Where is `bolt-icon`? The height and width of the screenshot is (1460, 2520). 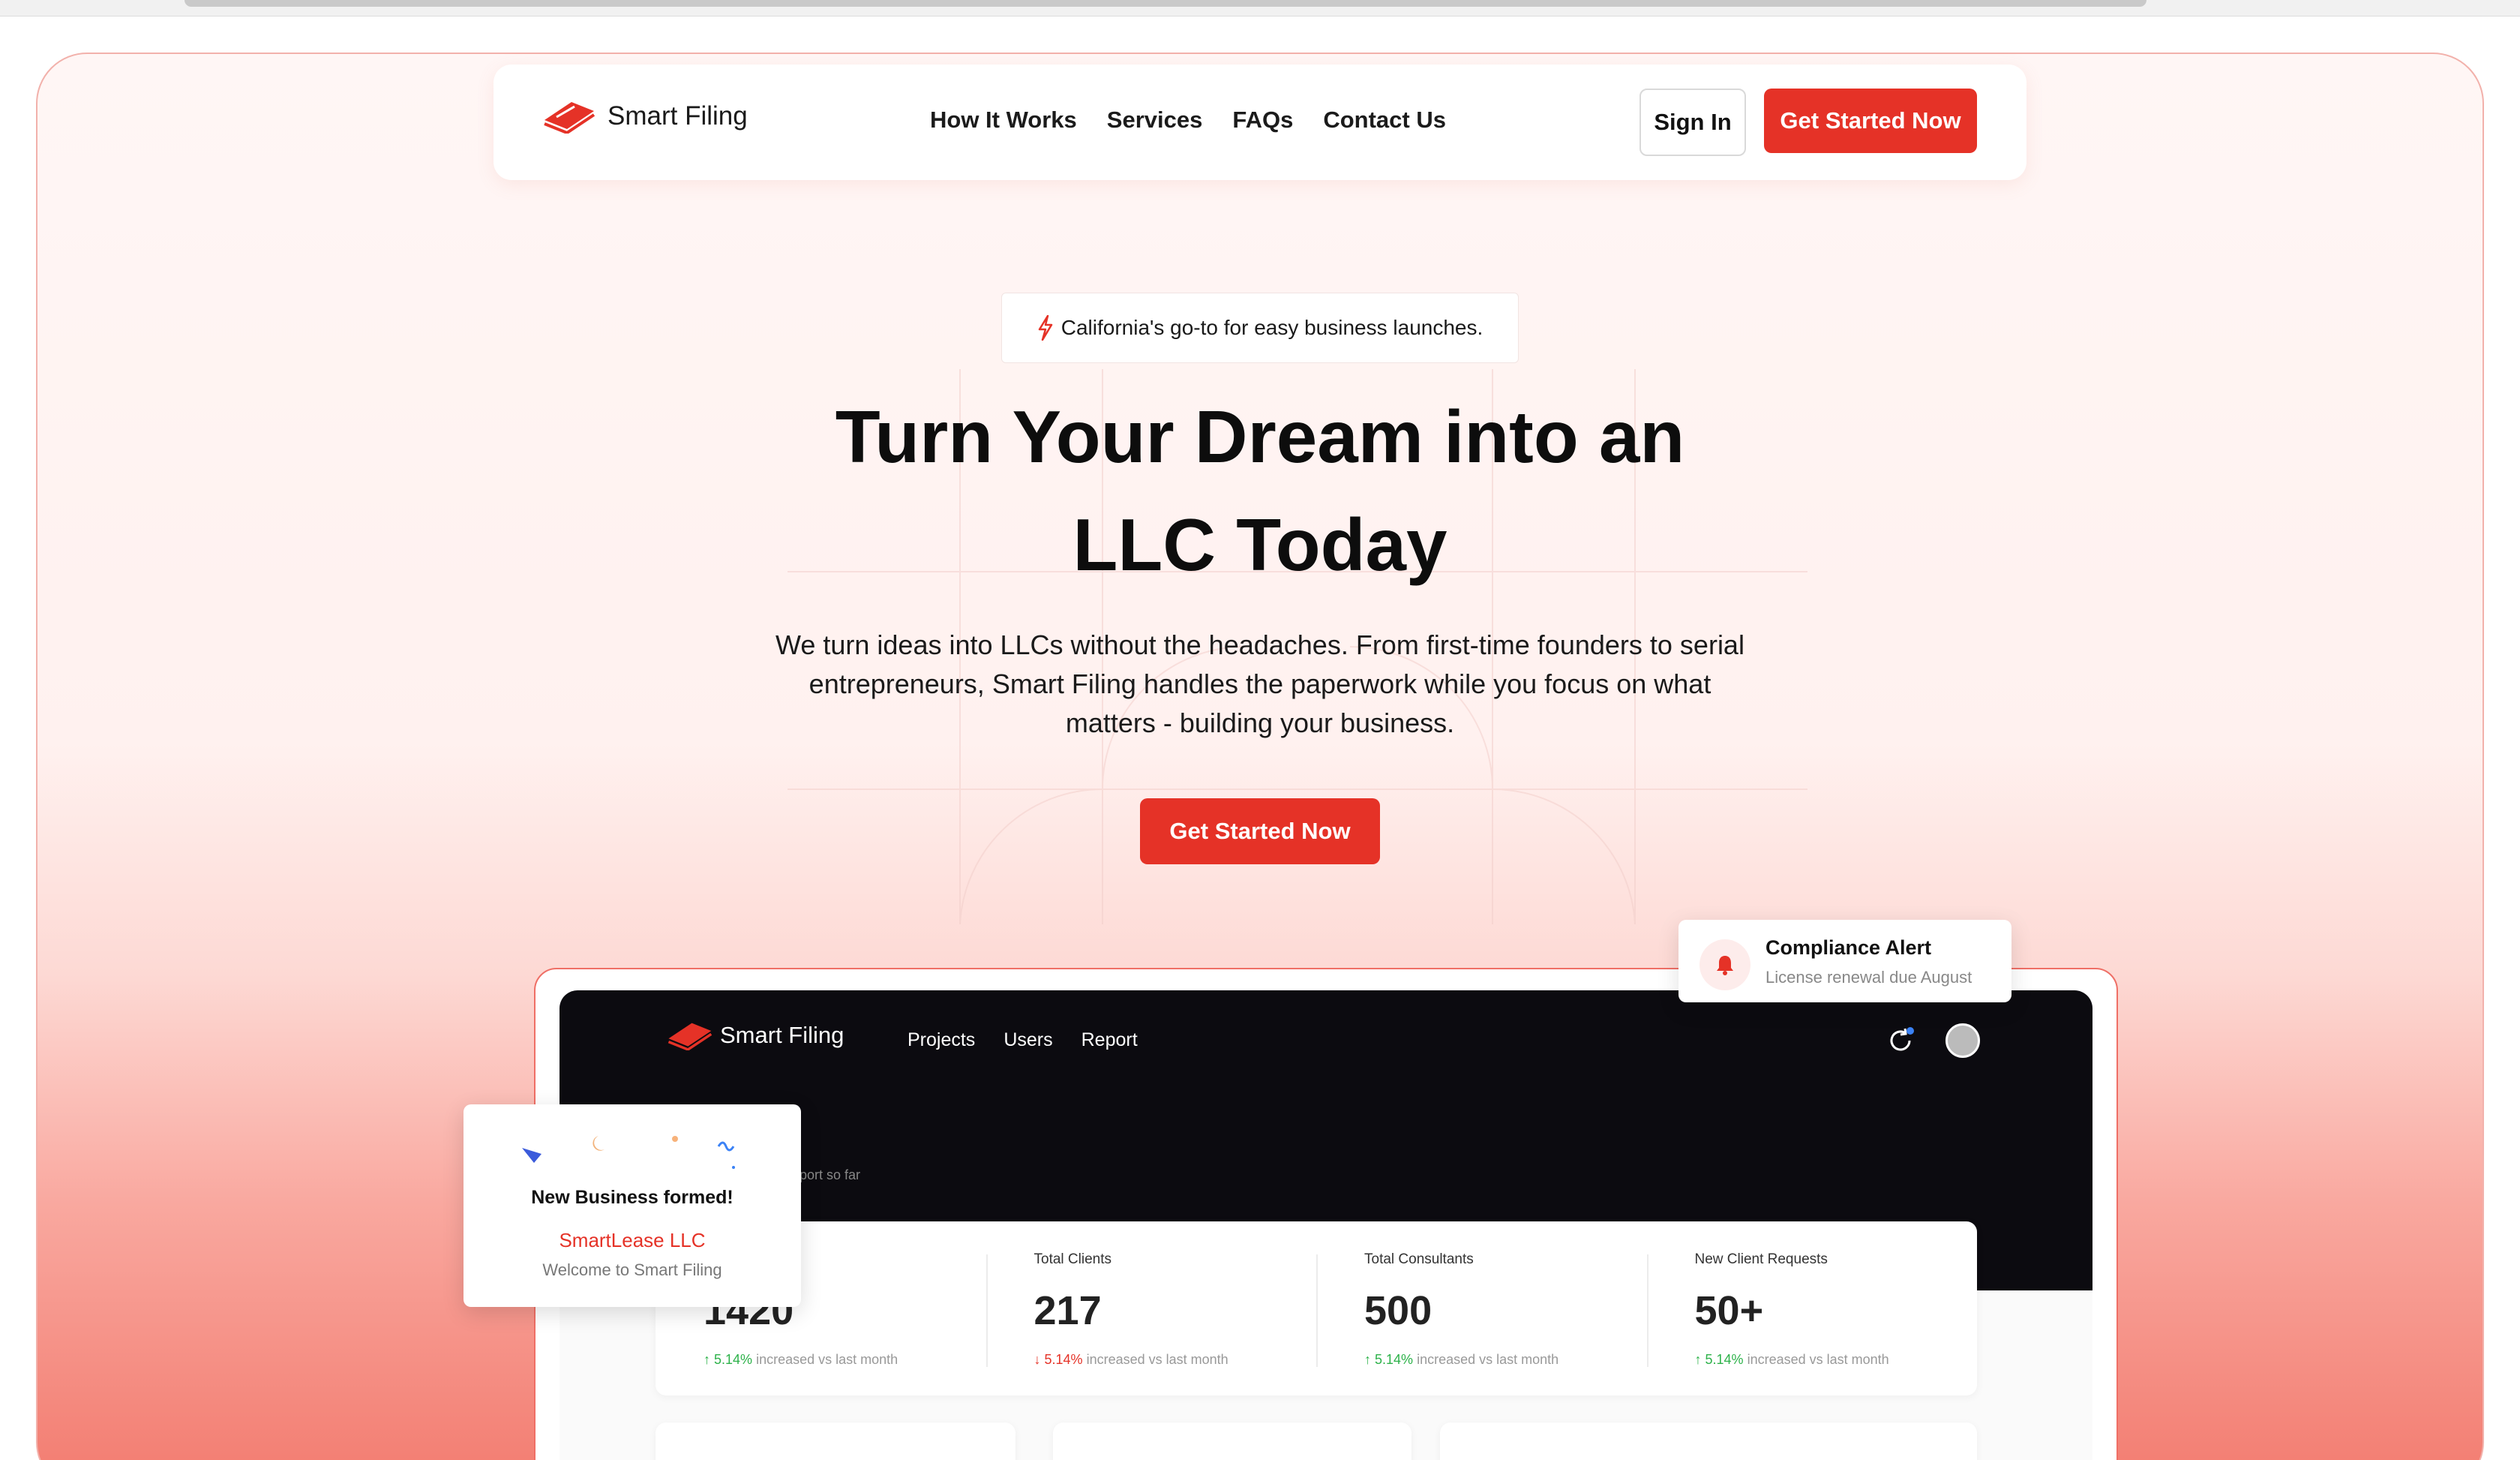 bolt-icon is located at coordinates (1045, 328).